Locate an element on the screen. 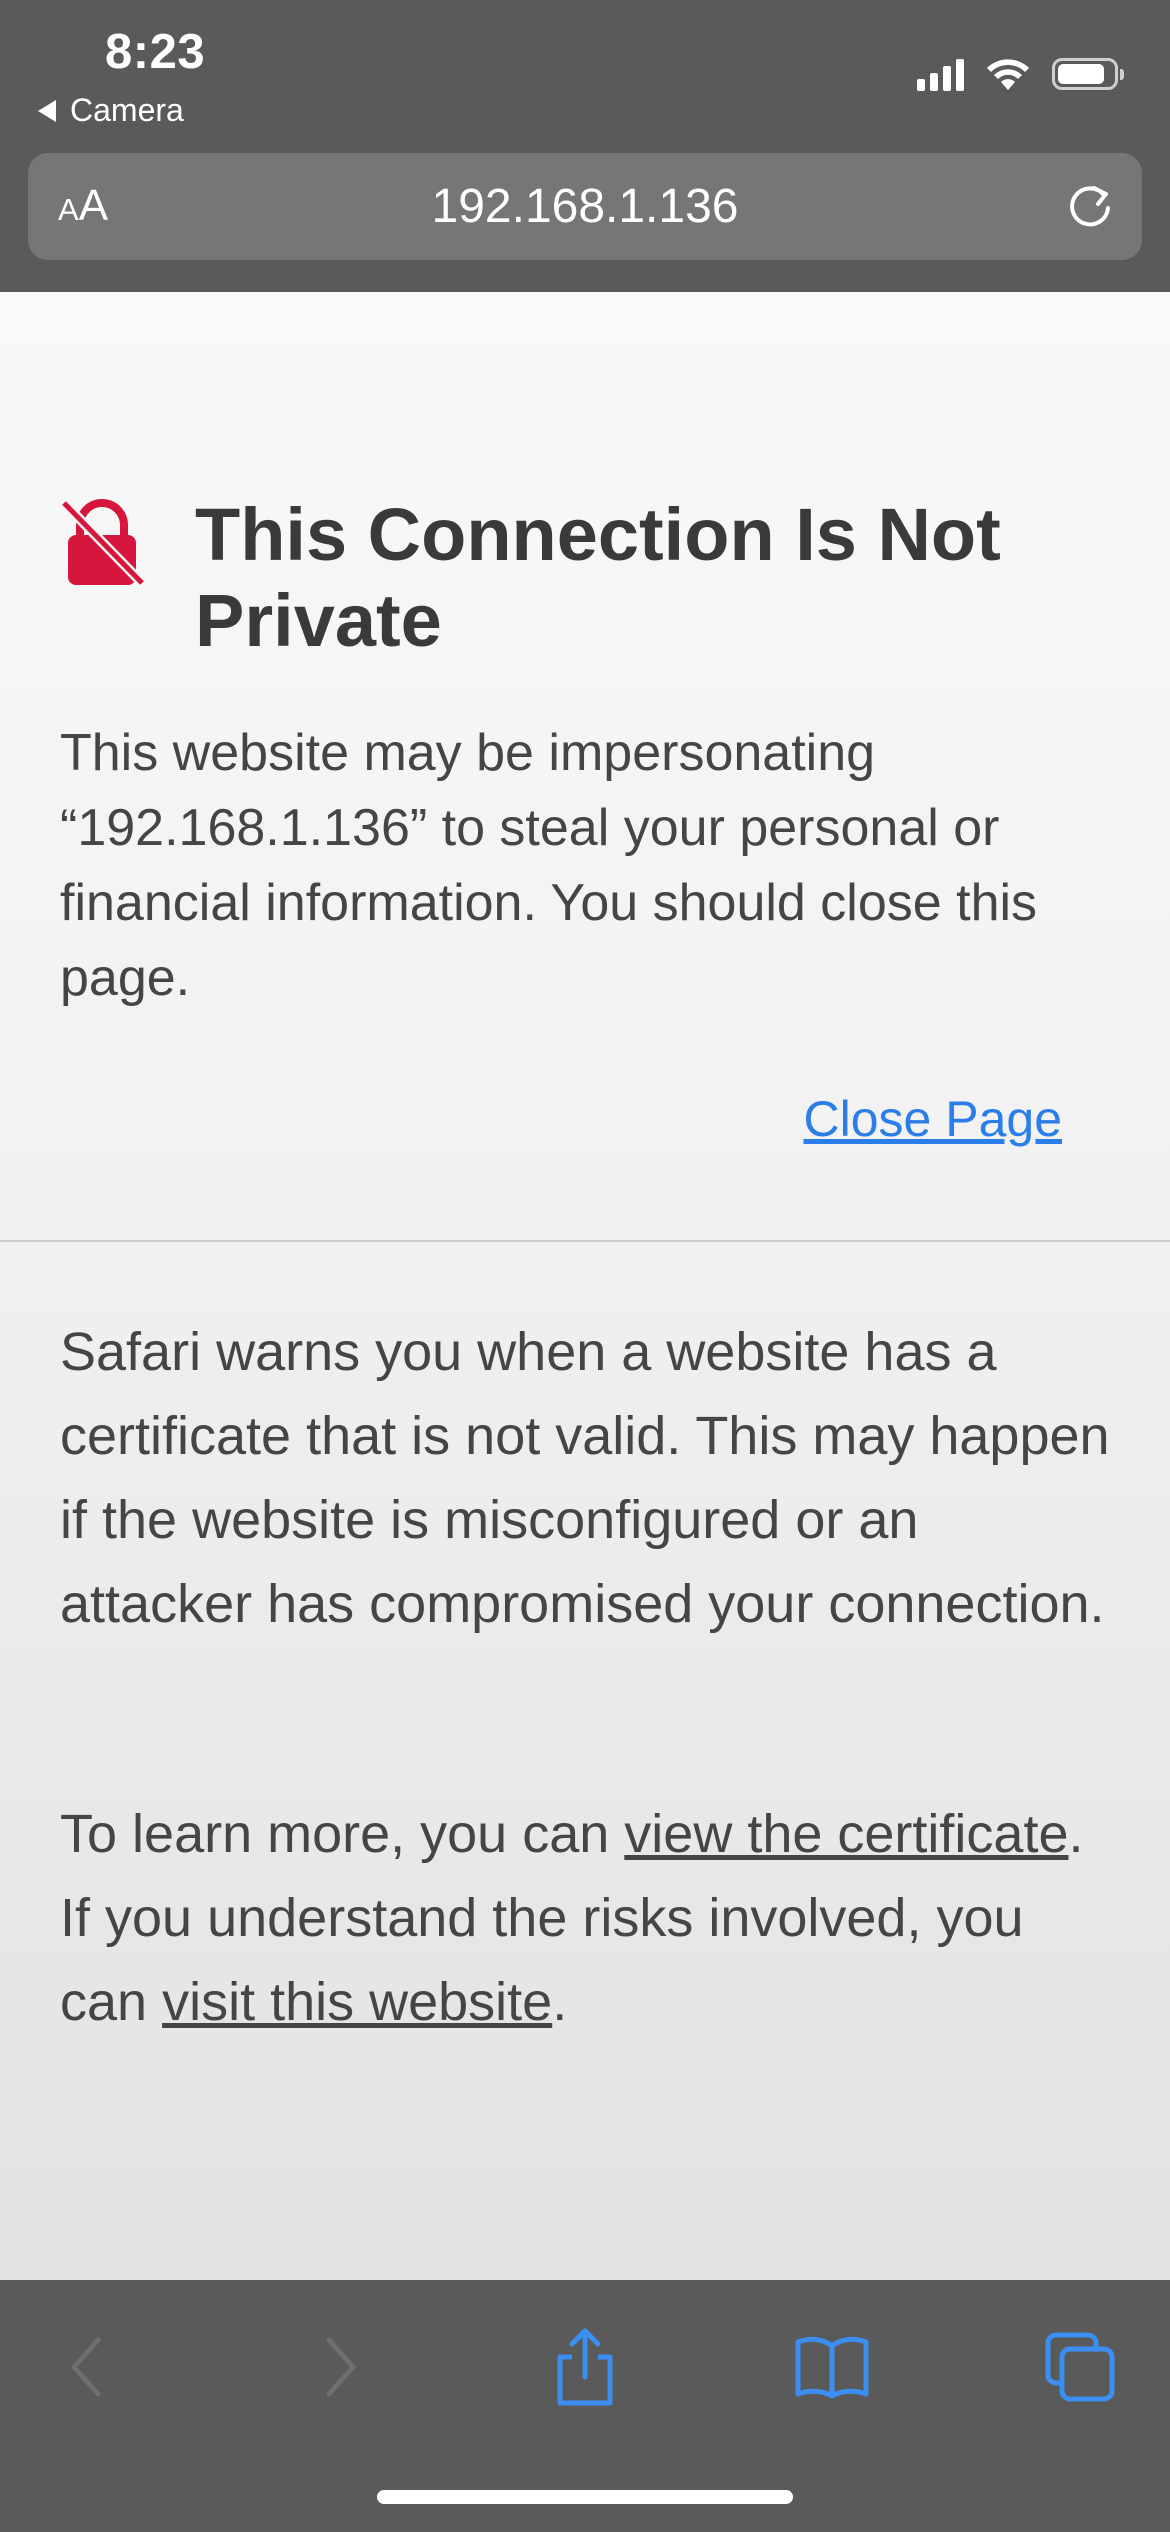 This screenshot has height=2532, width=1170. back-button is located at coordinates (87, 2367).